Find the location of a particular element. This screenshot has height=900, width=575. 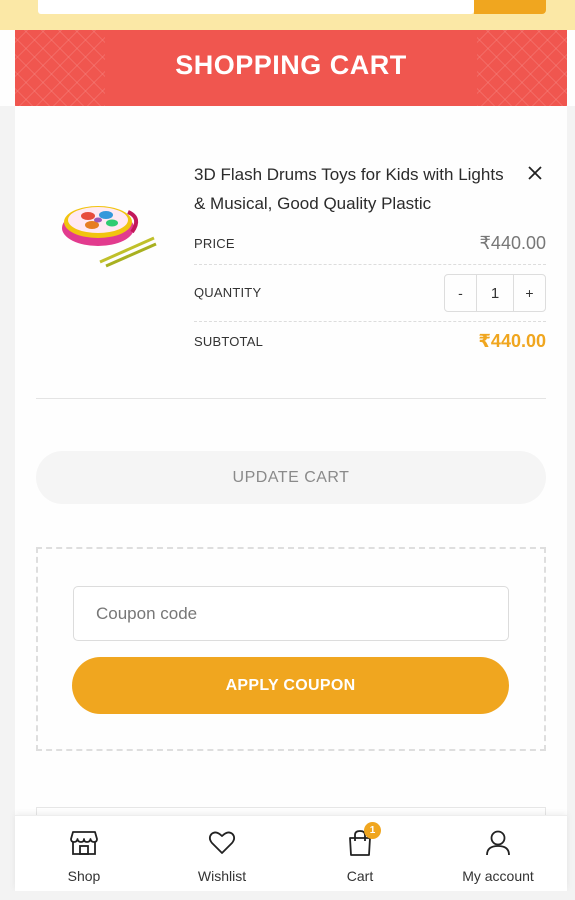

quantity-input: 1 is located at coordinates (495, 293).